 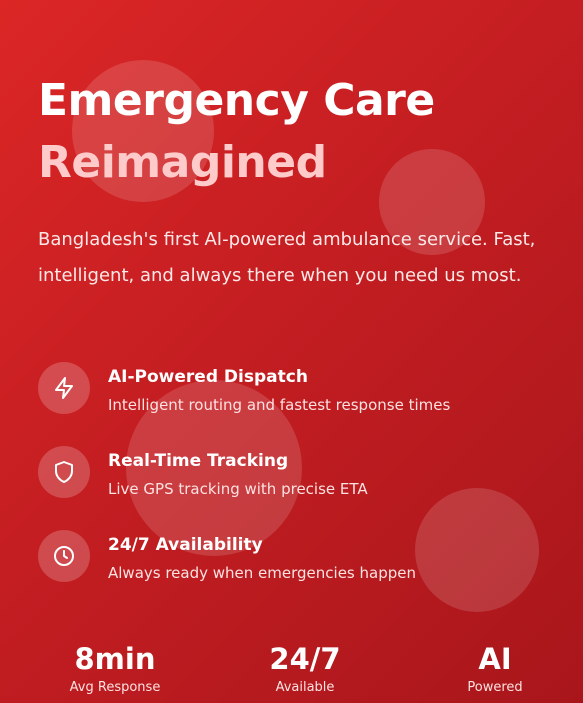 I want to click on clock-icon, so click(x=64, y=556).